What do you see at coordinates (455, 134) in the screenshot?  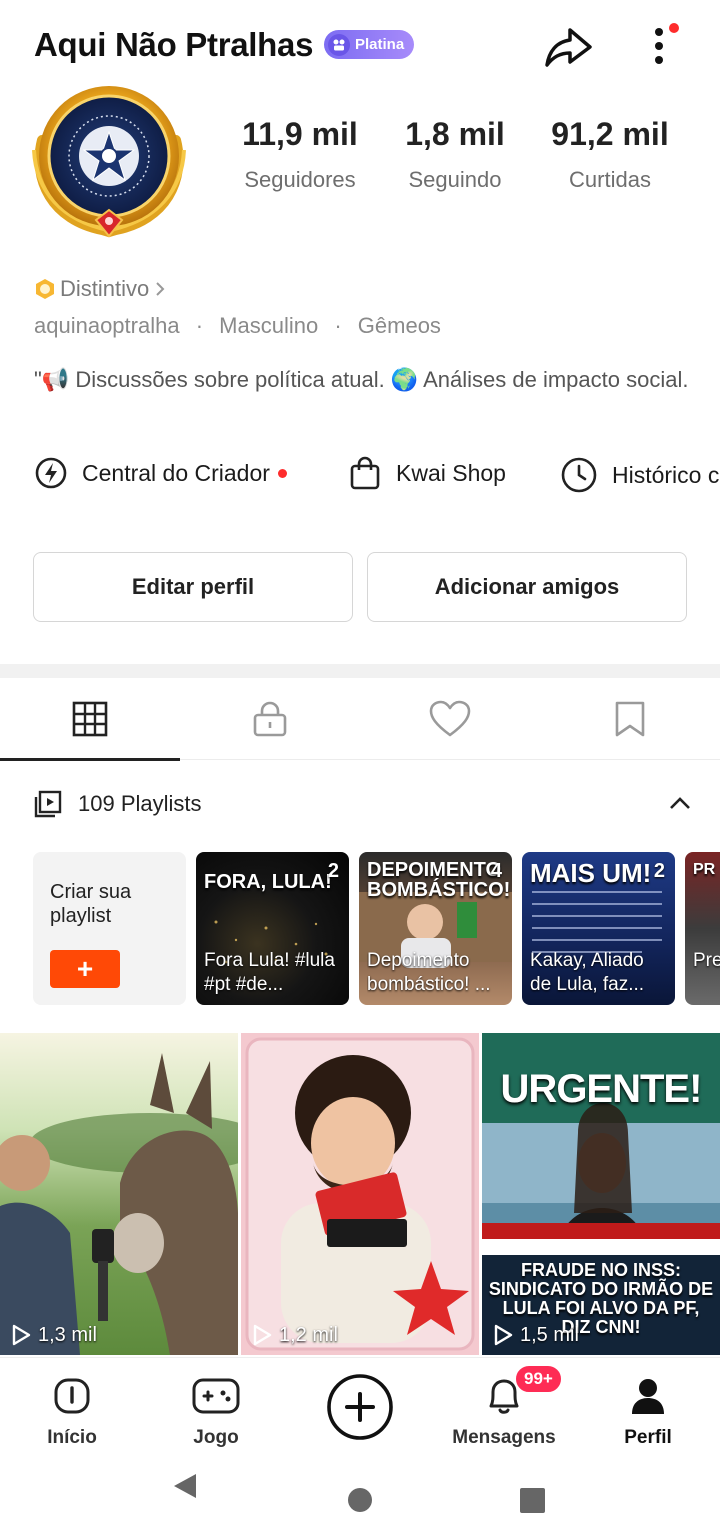 I see `following-count: 1,8 mil` at bounding box center [455, 134].